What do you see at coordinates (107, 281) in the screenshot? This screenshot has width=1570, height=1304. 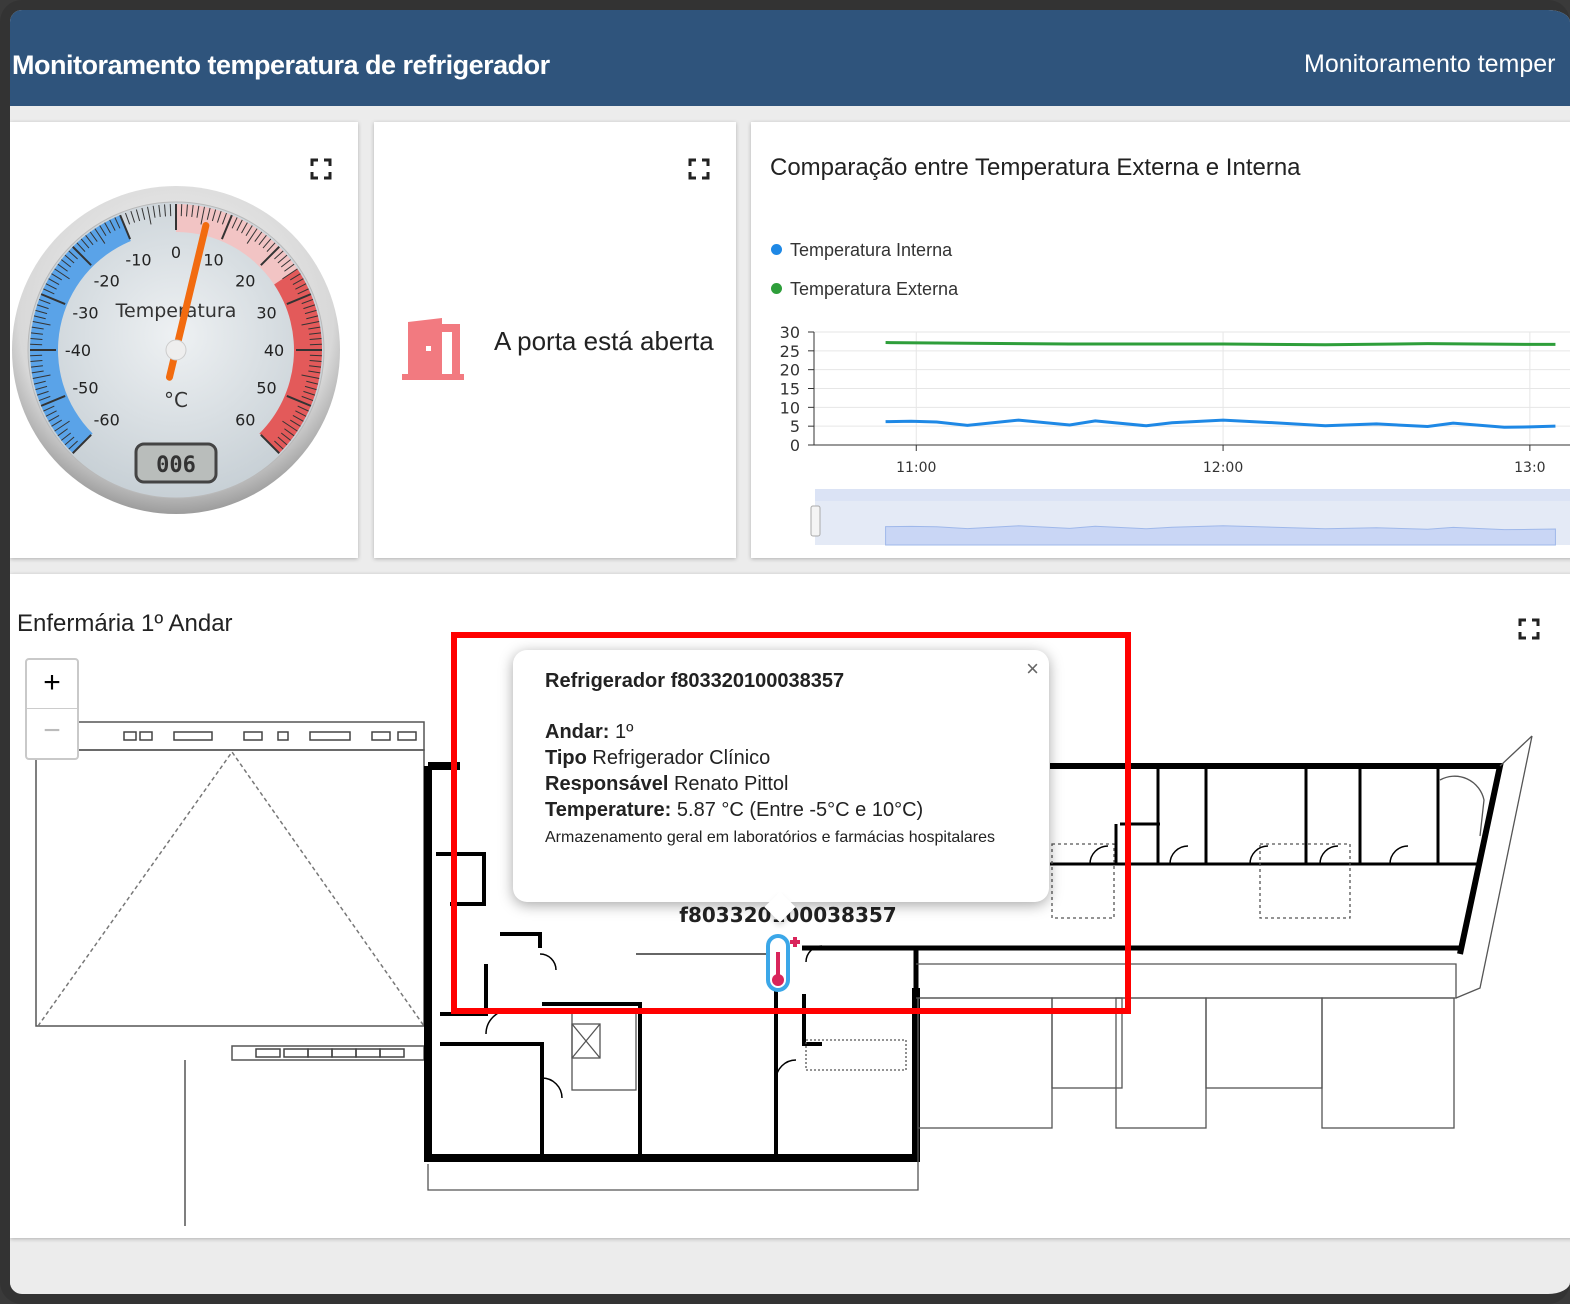 I see `gauge-tick-label: -20` at bounding box center [107, 281].